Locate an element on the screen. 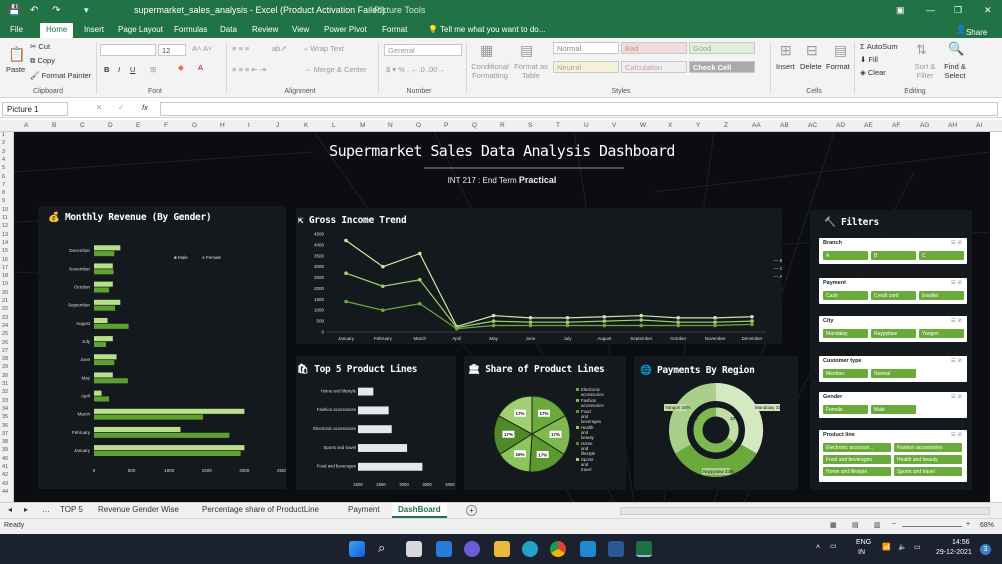 This screenshot has height=564, width=1002. font-size-input: 12 is located at coordinates (172, 50).